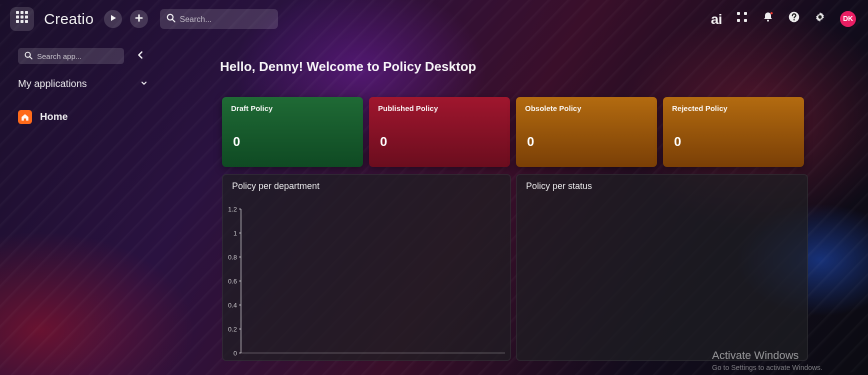 This screenshot has width=868, height=375. I want to click on top-right-actions: ai DK, so click(784, 19).